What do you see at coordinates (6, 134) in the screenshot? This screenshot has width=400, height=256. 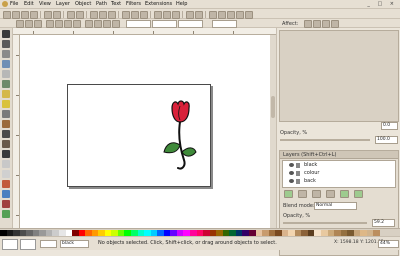 I see `pen-tool-icon` at bounding box center [6, 134].